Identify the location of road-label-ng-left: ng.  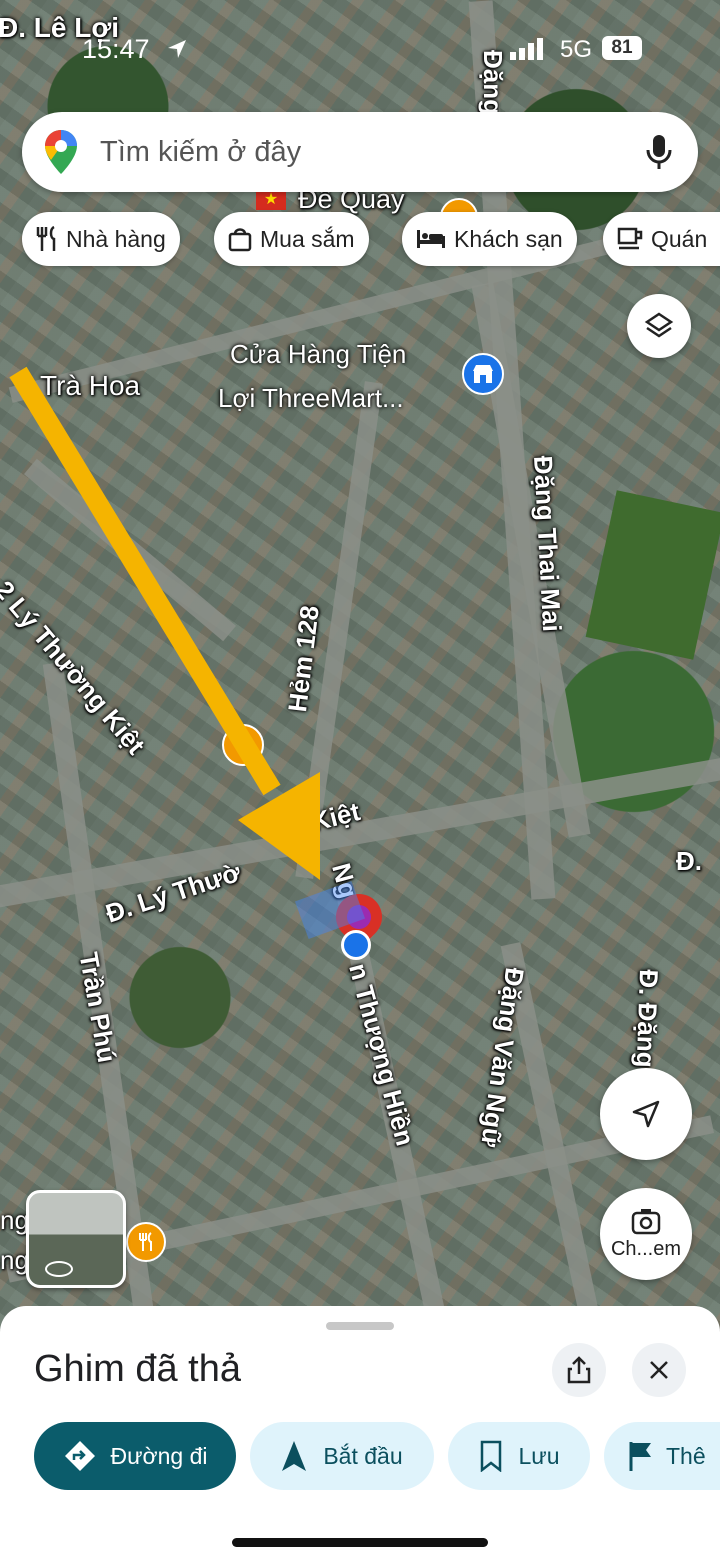
(14, 1220).